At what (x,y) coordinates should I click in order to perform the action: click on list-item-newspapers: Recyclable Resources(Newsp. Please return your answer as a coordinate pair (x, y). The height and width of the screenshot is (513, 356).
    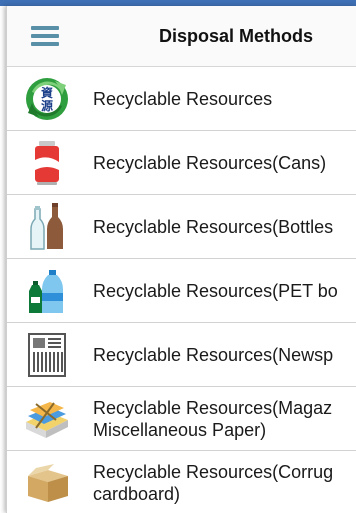
    Looking at the image, I should click on (181, 355).